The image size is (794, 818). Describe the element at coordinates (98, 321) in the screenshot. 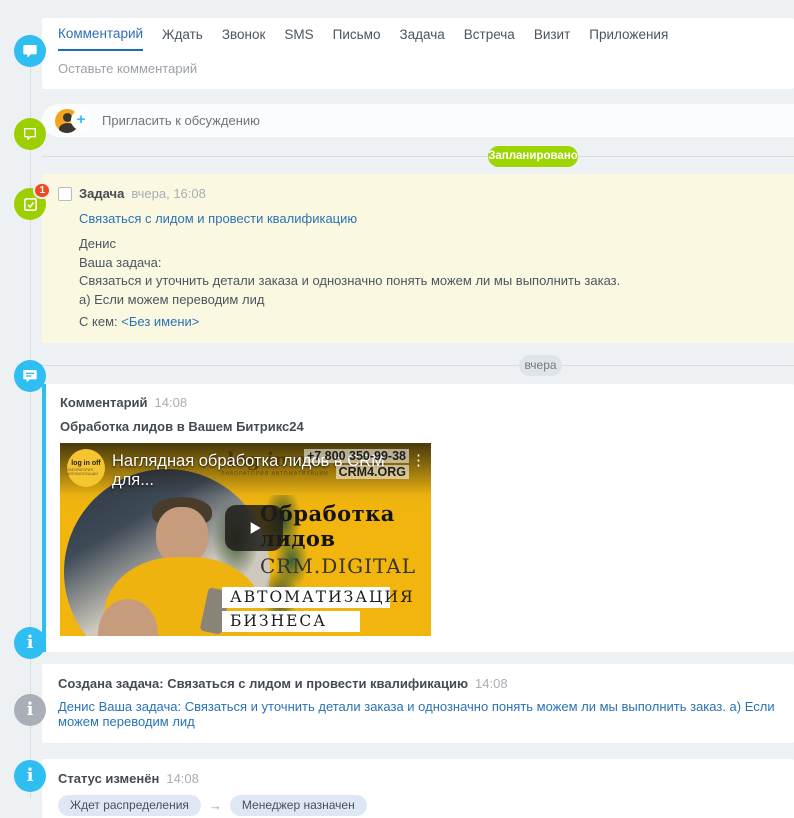

I see `task-with-label: С кем:` at that location.